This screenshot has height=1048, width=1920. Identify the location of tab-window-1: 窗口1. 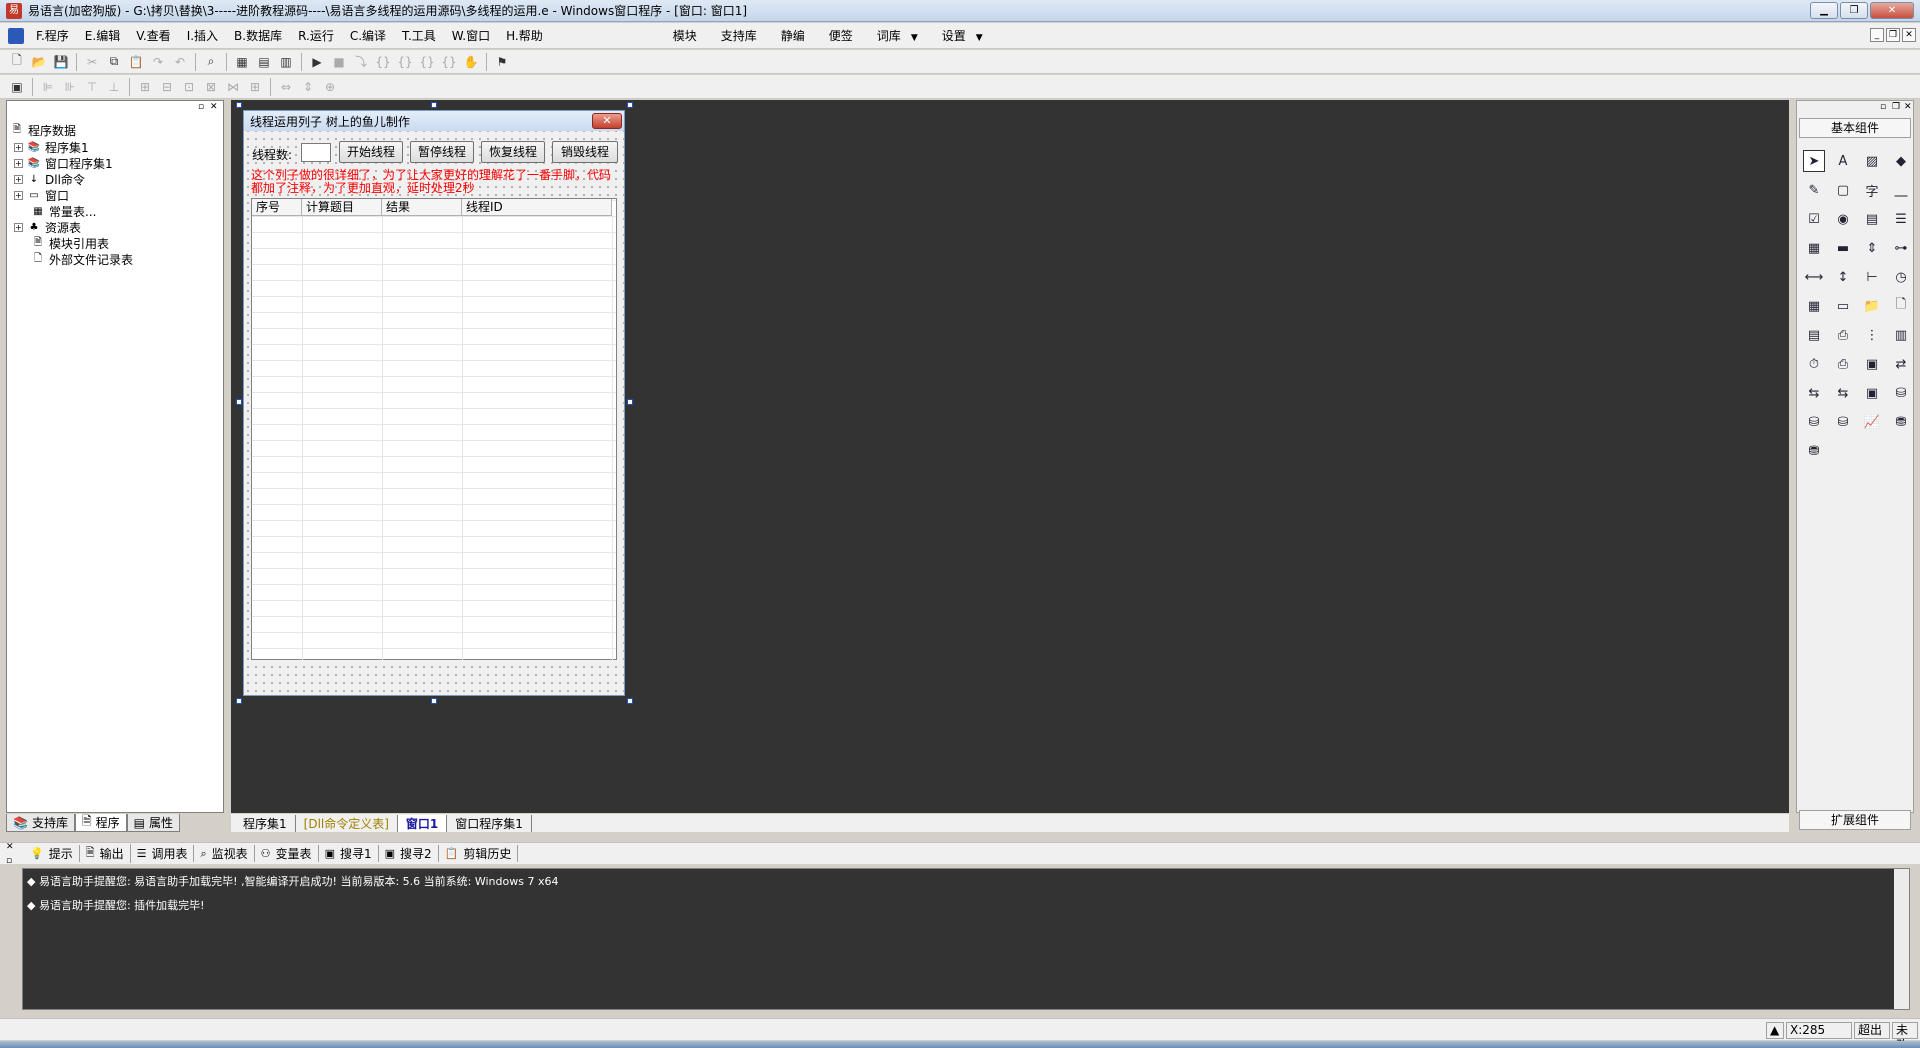
(422, 823).